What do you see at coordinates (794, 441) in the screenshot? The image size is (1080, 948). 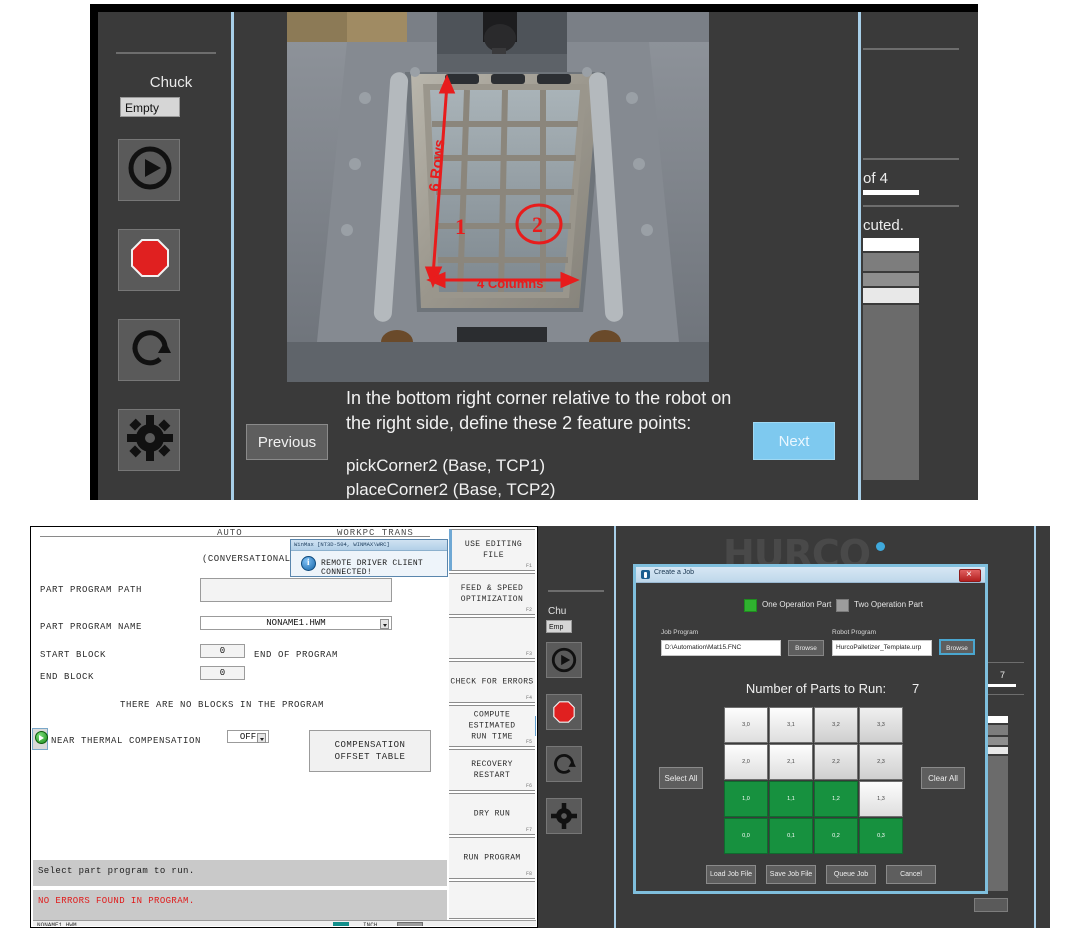 I see `next-button: Next` at bounding box center [794, 441].